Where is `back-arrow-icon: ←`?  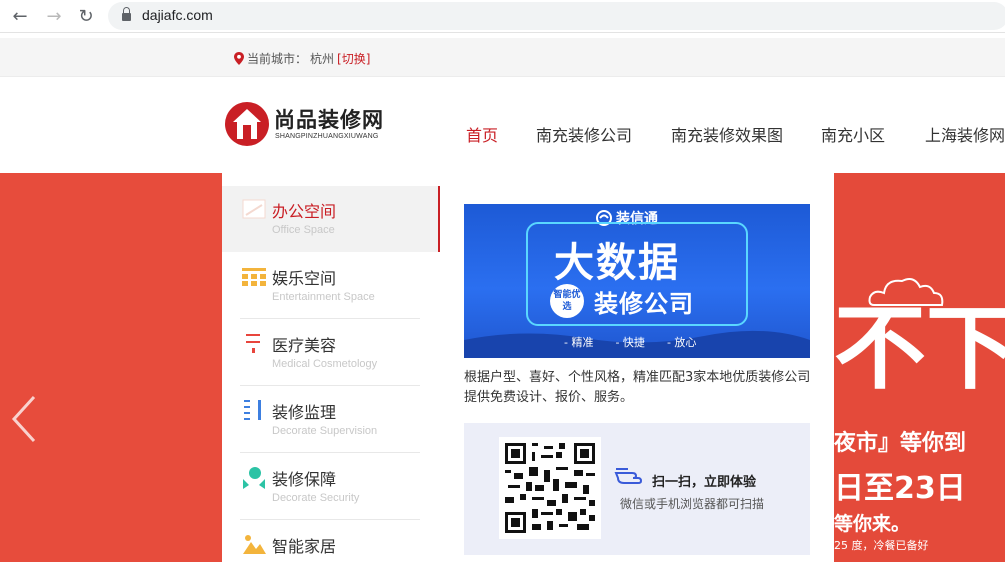
back-arrow-icon: ← is located at coordinates (20, 16).